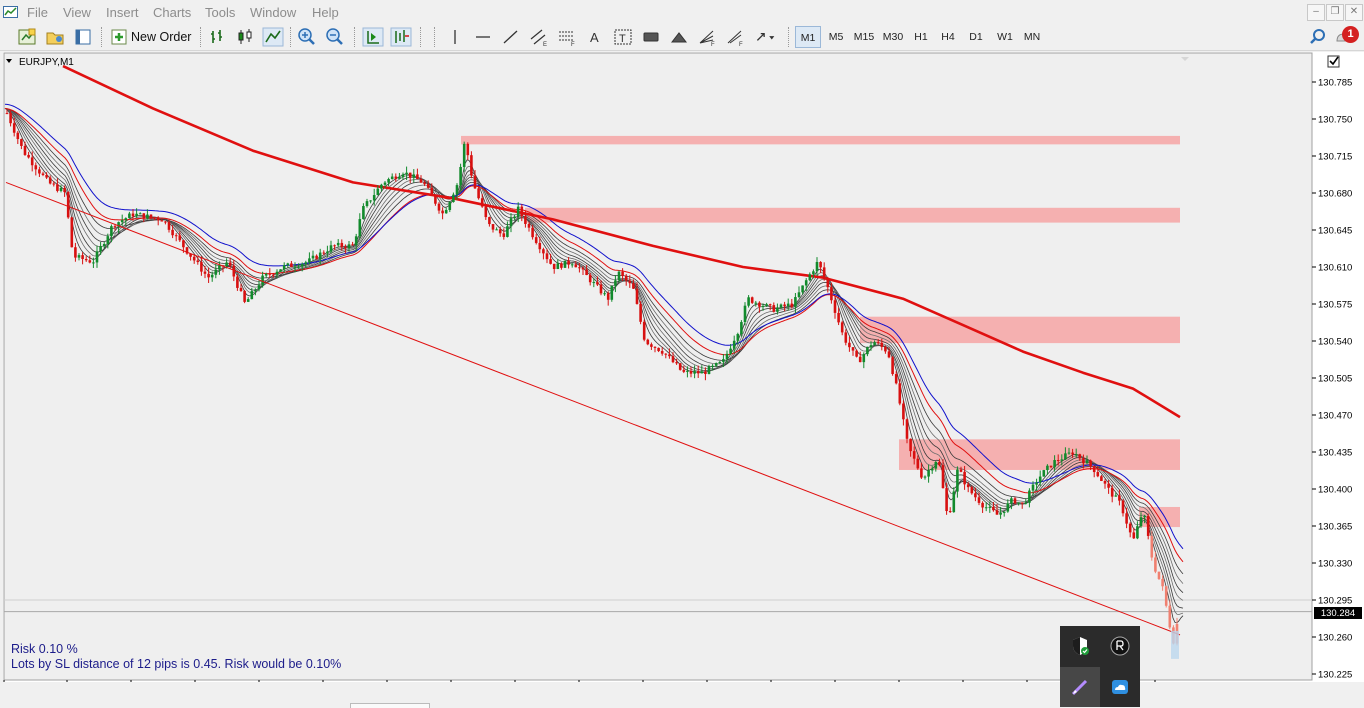 Image resolution: width=1364 pixels, height=708 pixels. What do you see at coordinates (539, 37) in the screenshot?
I see `equidistant-channel-icon: E` at bounding box center [539, 37].